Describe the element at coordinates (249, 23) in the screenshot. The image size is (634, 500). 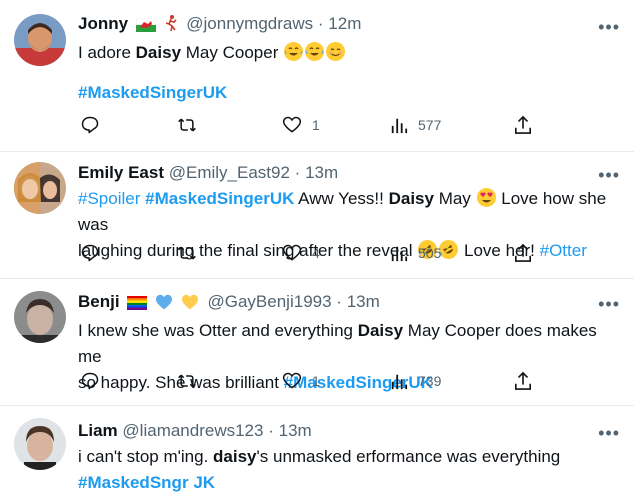
I see `author-handle: @jonnymgdraws` at that location.